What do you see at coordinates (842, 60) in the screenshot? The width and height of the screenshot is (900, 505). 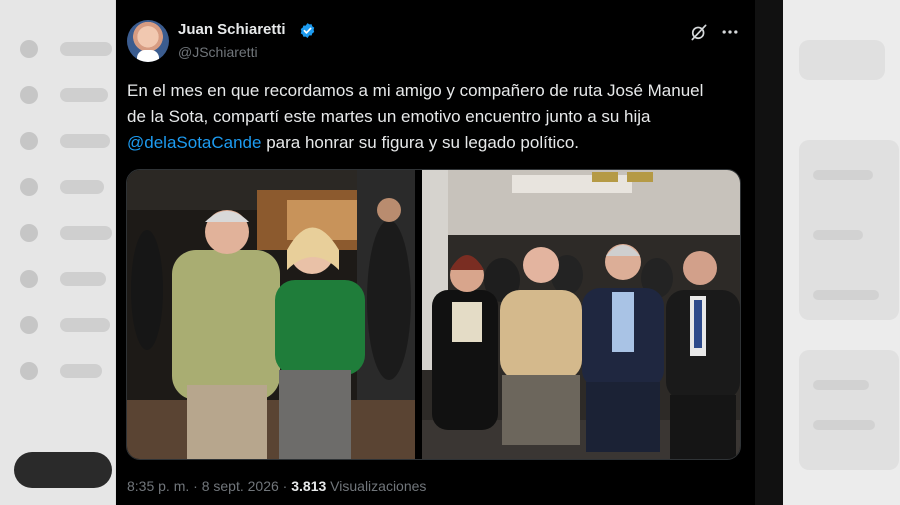 I see `blurred-search-box` at bounding box center [842, 60].